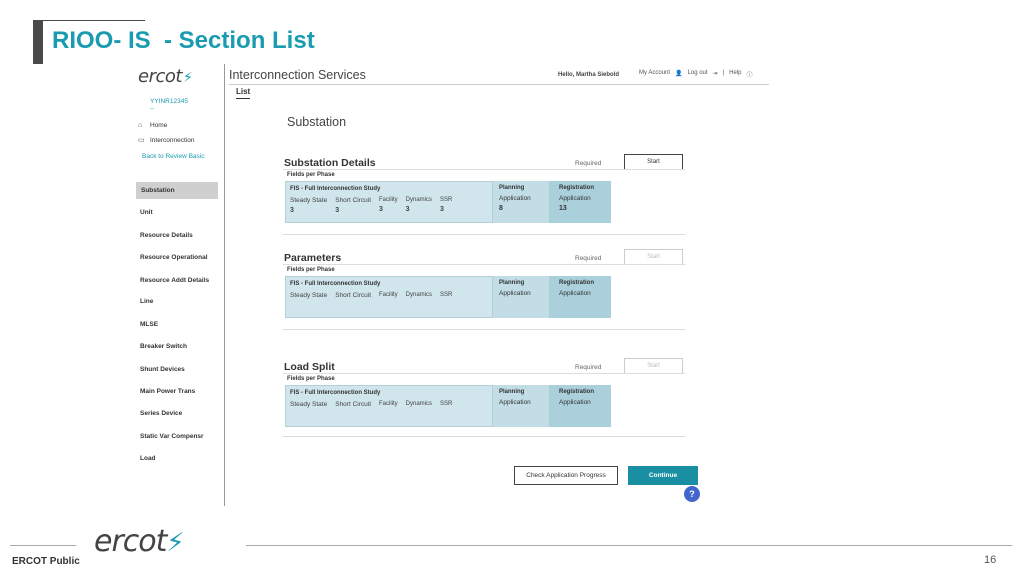 Image resolution: width=1024 pixels, height=576 pixels. What do you see at coordinates (679, 74) in the screenshot?
I see `user-icon: 👤` at bounding box center [679, 74].